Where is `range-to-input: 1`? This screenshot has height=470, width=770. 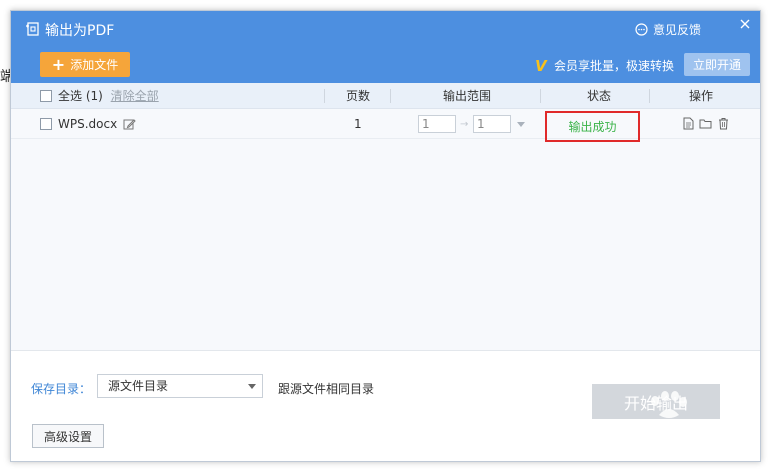
range-to-input: 1 is located at coordinates (492, 124).